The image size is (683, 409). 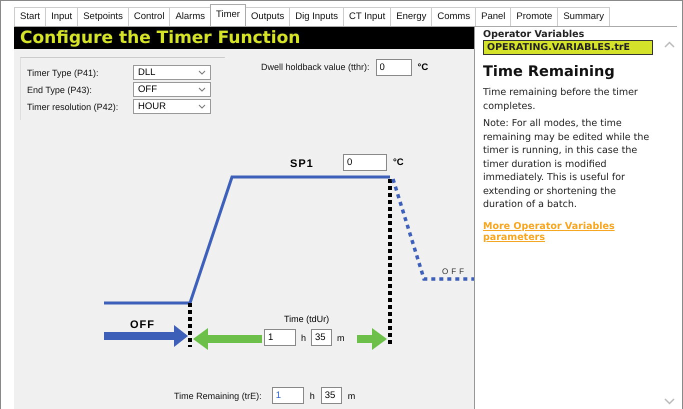 What do you see at coordinates (142, 325) in the screenshot?
I see `start-state-label: OFF` at bounding box center [142, 325].